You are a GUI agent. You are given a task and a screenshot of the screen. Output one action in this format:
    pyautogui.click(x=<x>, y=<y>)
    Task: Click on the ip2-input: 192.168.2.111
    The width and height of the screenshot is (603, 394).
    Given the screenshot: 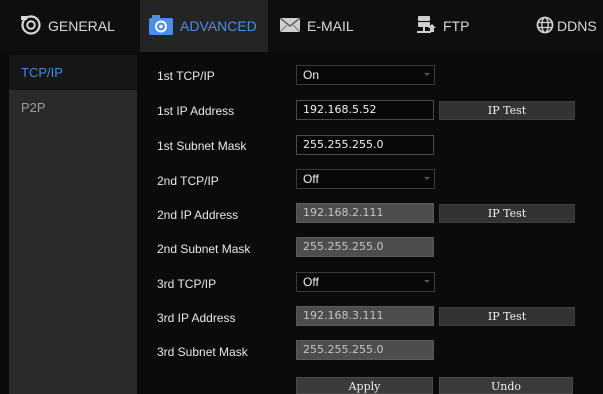 What is the action you would take?
    pyautogui.click(x=365, y=213)
    